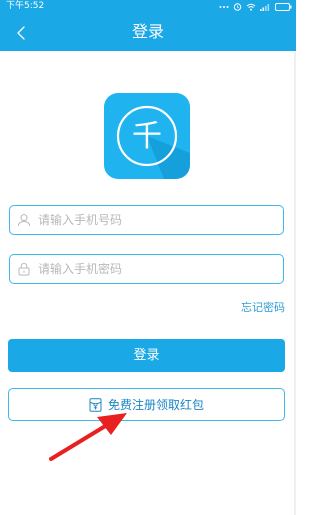 This screenshot has height=515, width=320. I want to click on more-icon, so click(224, 6).